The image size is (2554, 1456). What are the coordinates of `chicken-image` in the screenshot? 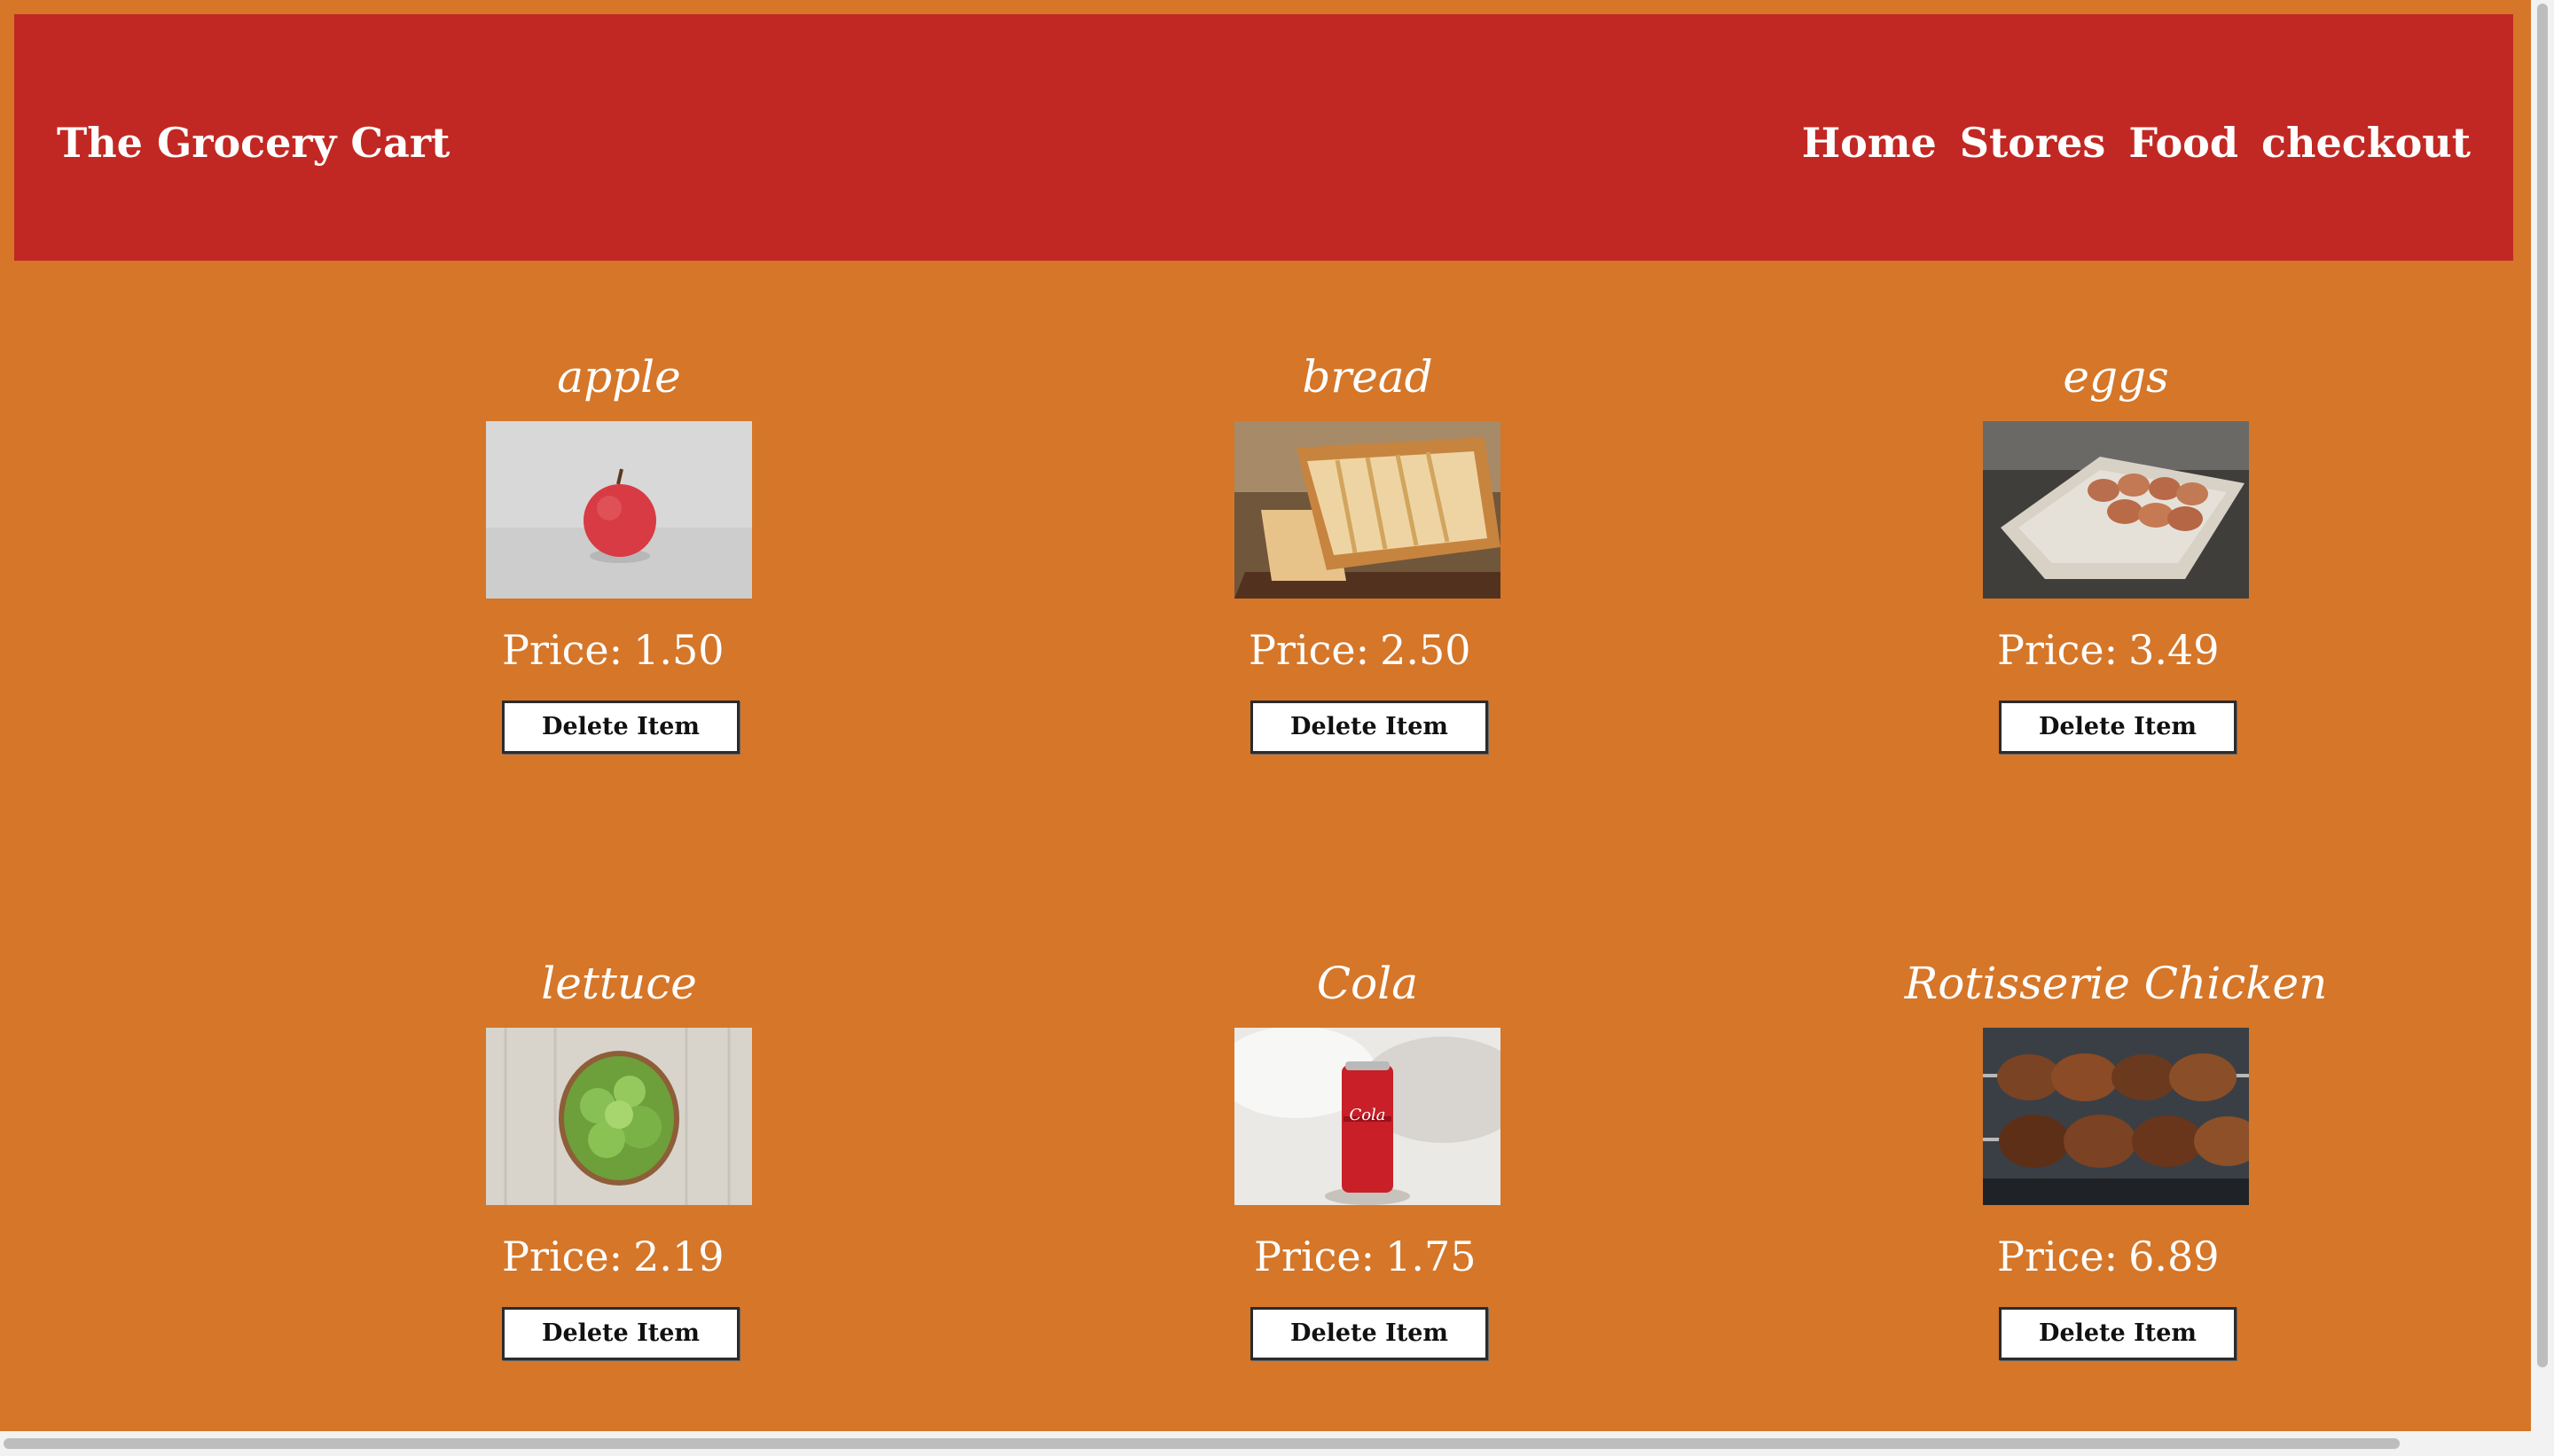 It's located at (2116, 1116).